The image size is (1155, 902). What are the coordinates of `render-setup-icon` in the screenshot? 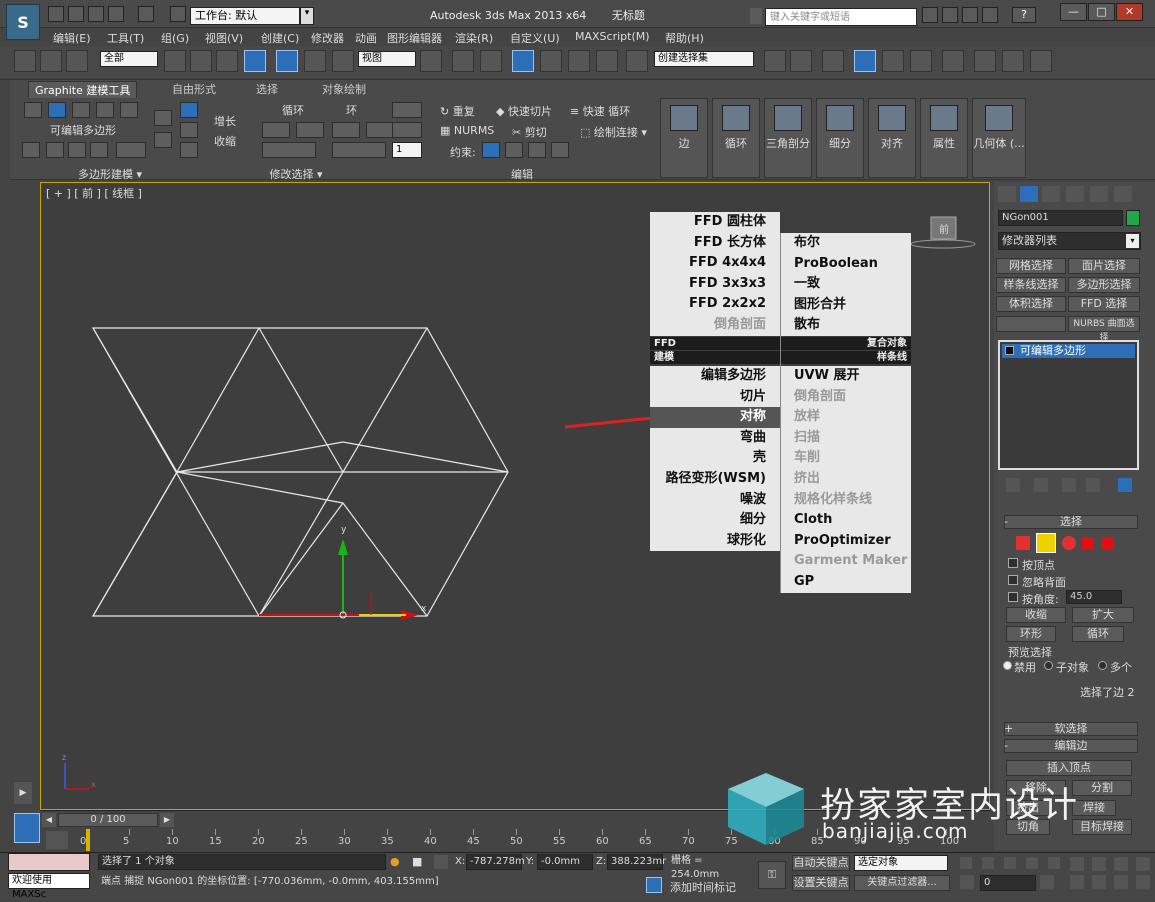 It's located at (985, 61).